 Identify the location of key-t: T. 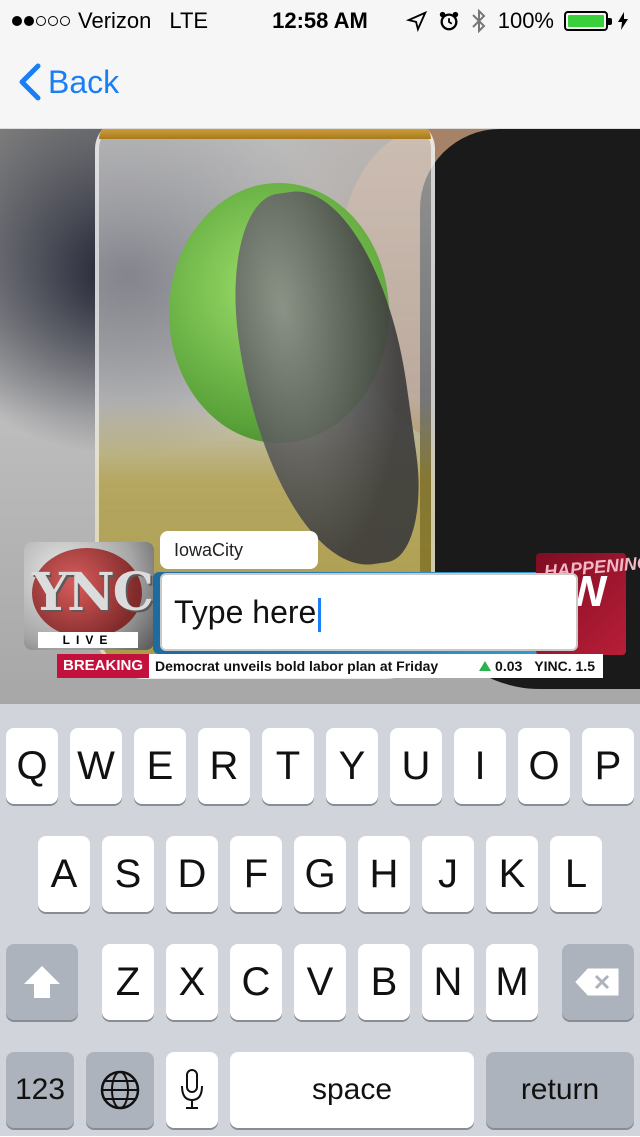
(288, 766).